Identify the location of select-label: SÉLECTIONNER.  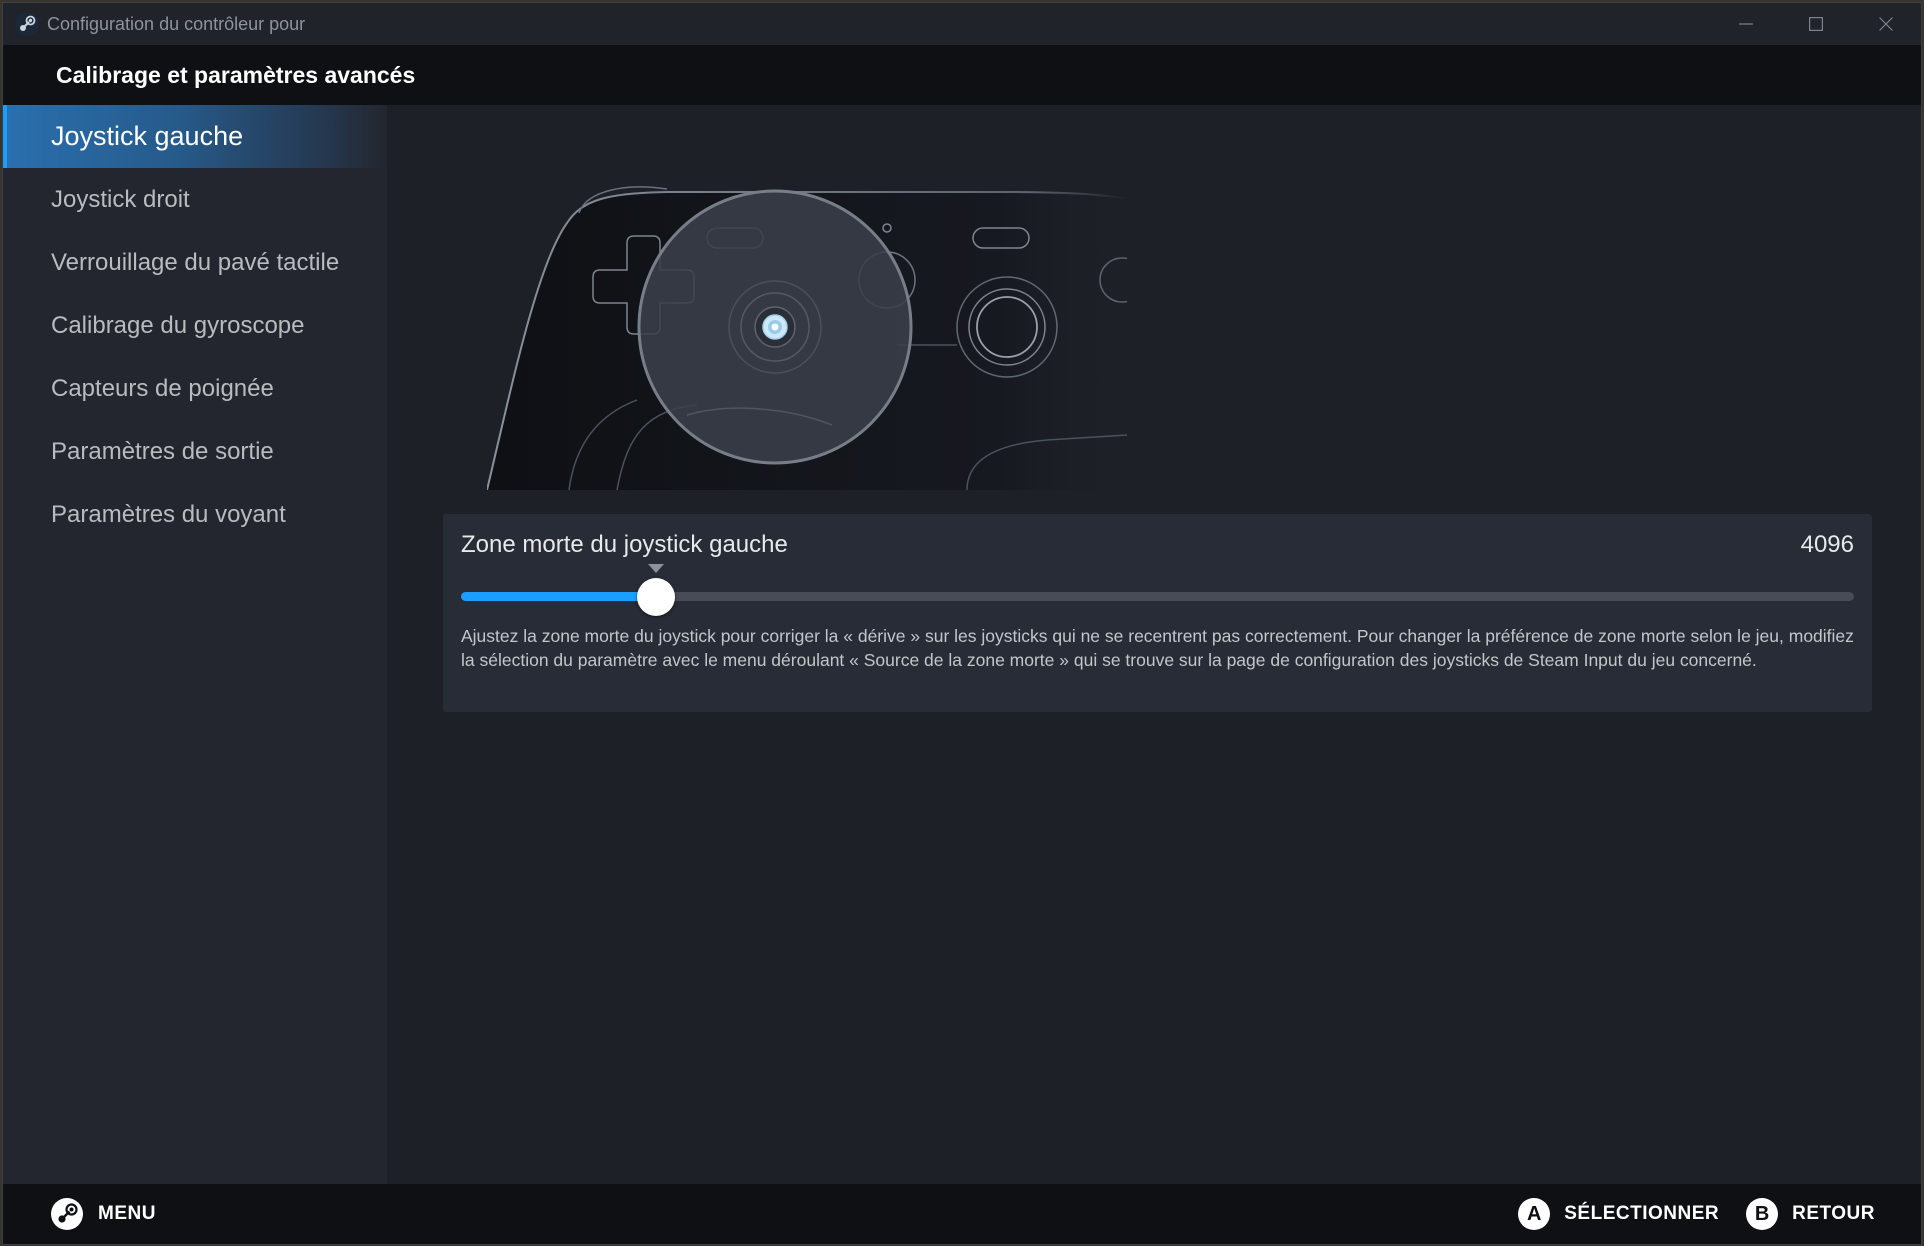
(1642, 1213).